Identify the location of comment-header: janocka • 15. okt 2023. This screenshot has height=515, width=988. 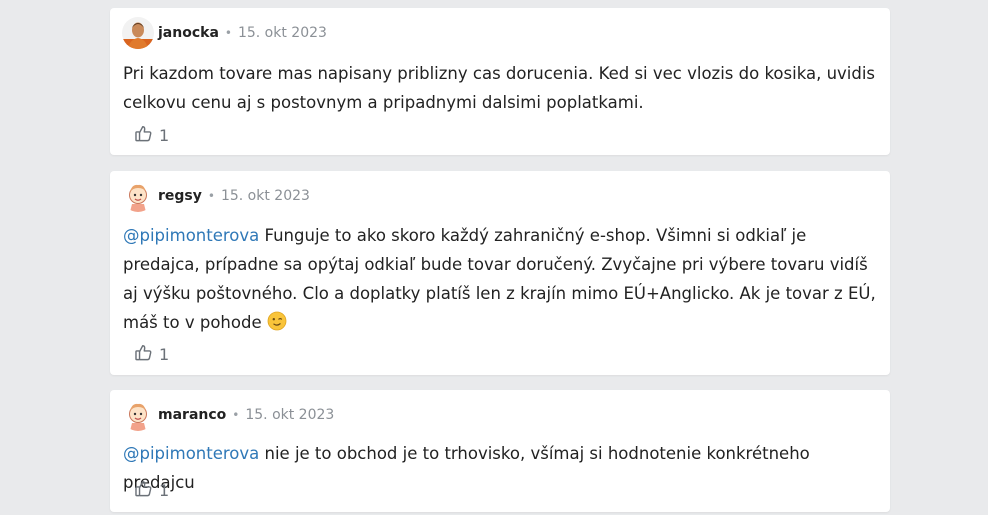
(224, 33).